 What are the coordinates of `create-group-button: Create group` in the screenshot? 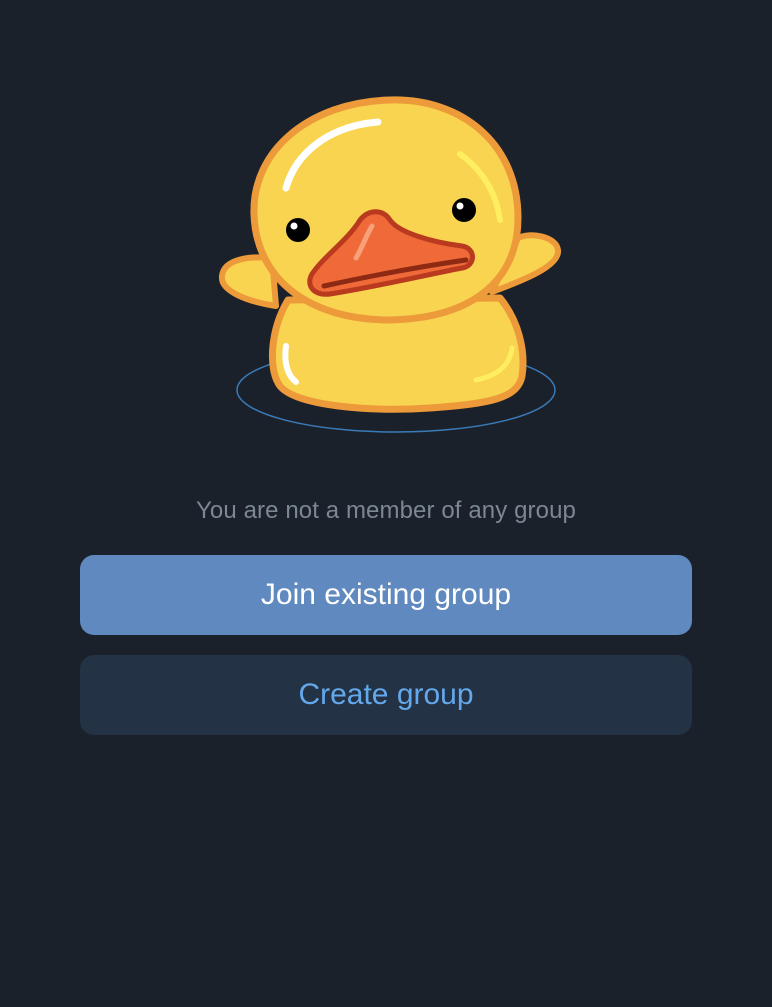 It's located at (386, 695).